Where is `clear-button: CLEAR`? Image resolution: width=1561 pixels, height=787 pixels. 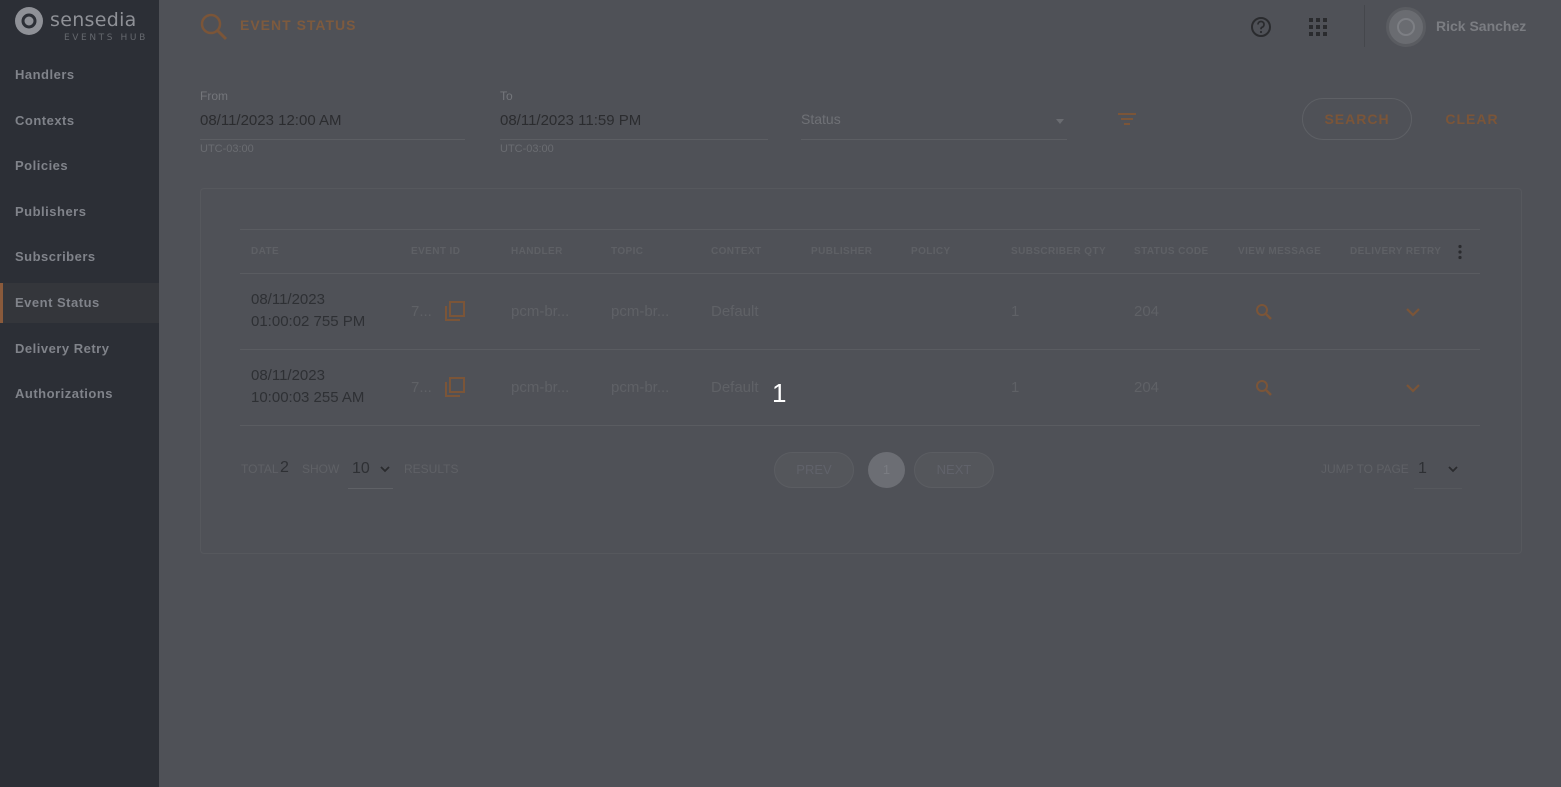
clear-button: CLEAR is located at coordinates (1472, 119).